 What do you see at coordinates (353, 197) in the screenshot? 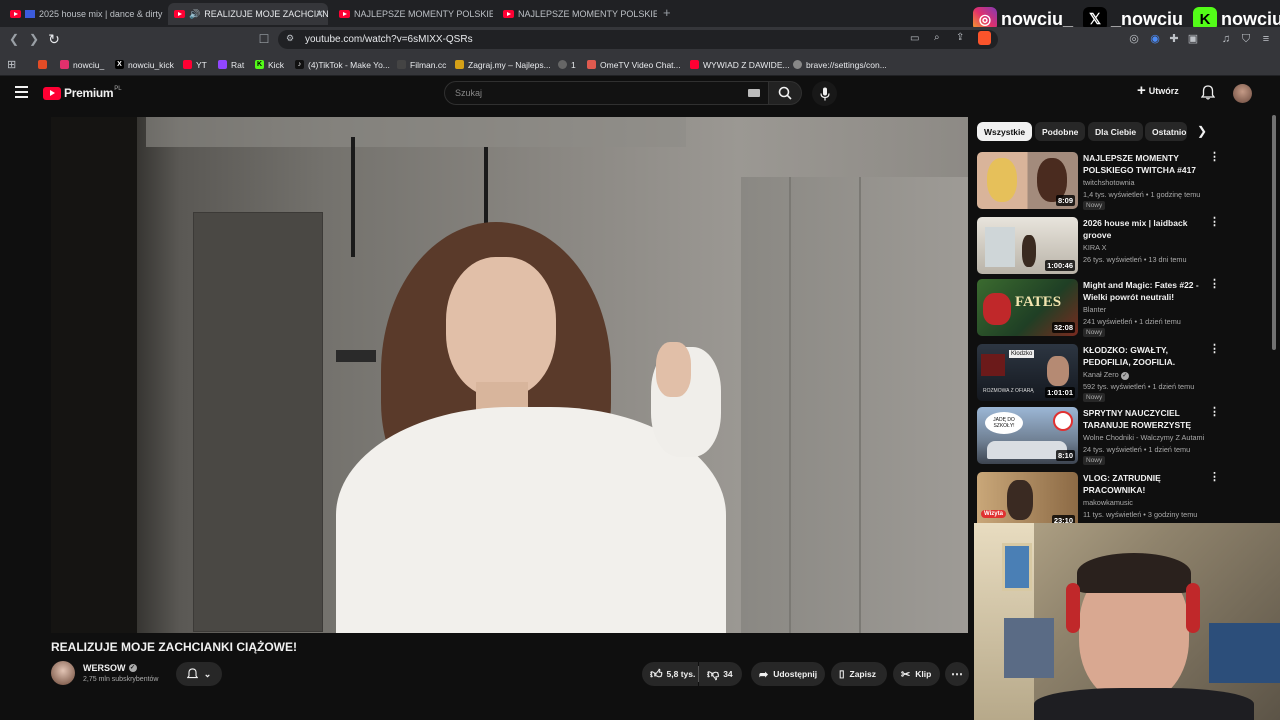
I see `scene-lamp-cord` at bounding box center [353, 197].